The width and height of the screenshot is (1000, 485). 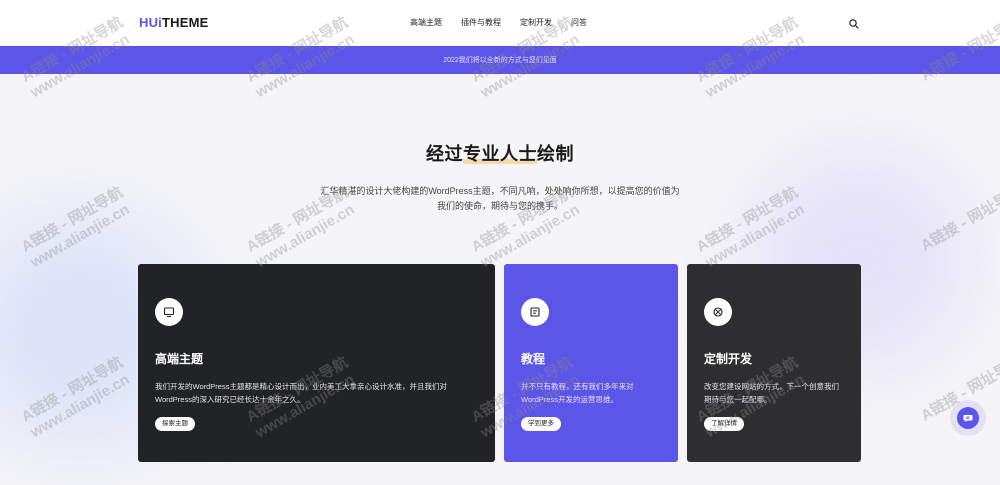 I want to click on explore-themes-button: 探索主题, so click(x=175, y=424).